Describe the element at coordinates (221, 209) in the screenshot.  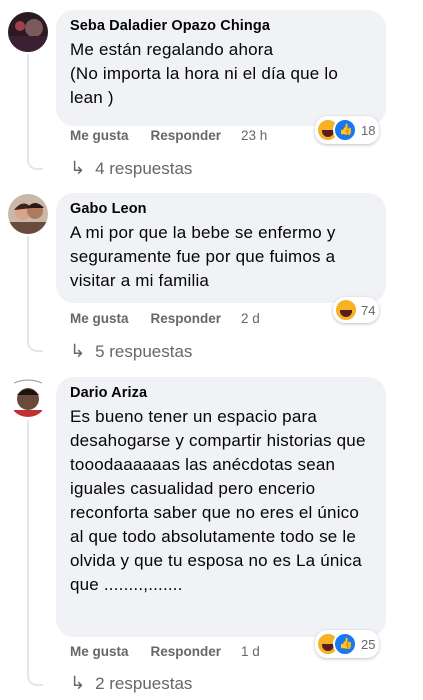
I see `comment-author: Gabo Leon` at that location.